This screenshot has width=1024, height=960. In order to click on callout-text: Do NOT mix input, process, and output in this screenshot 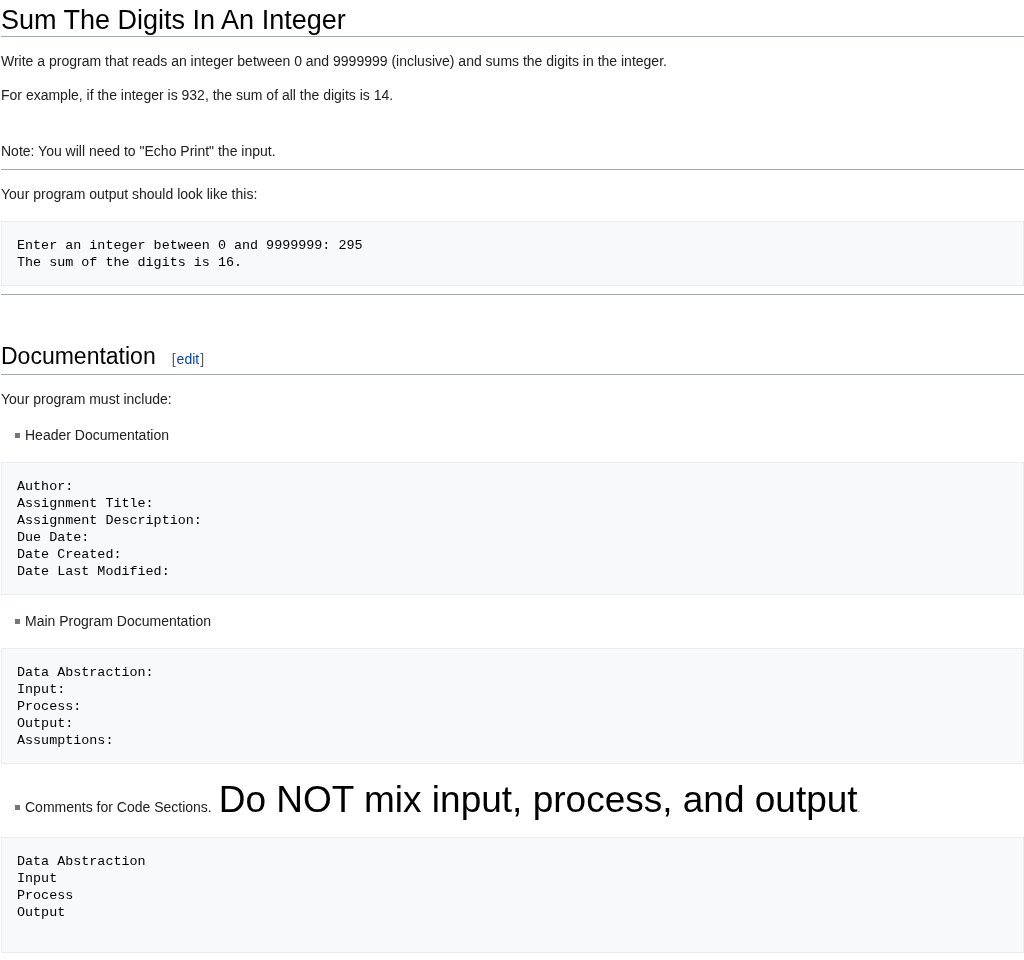, I will do `click(538, 800)`.